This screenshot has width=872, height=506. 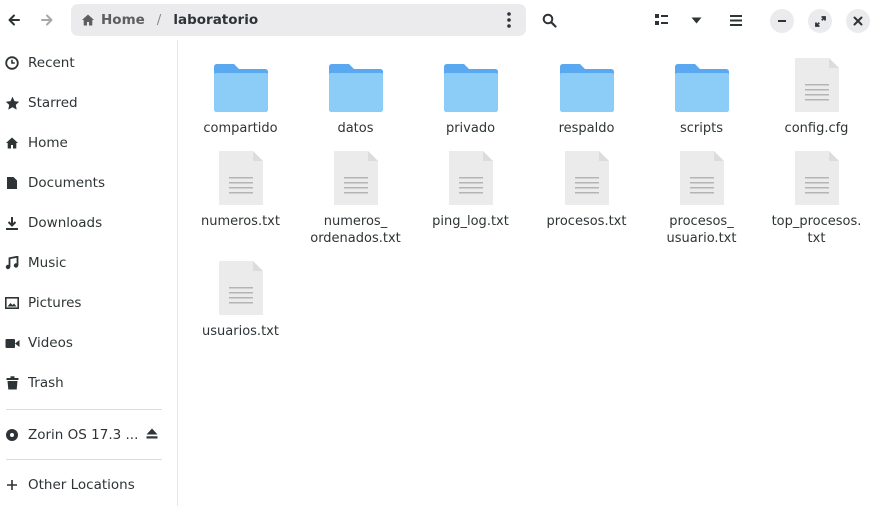 What do you see at coordinates (123, 20) in the screenshot?
I see `breadcrumb-home: Home` at bounding box center [123, 20].